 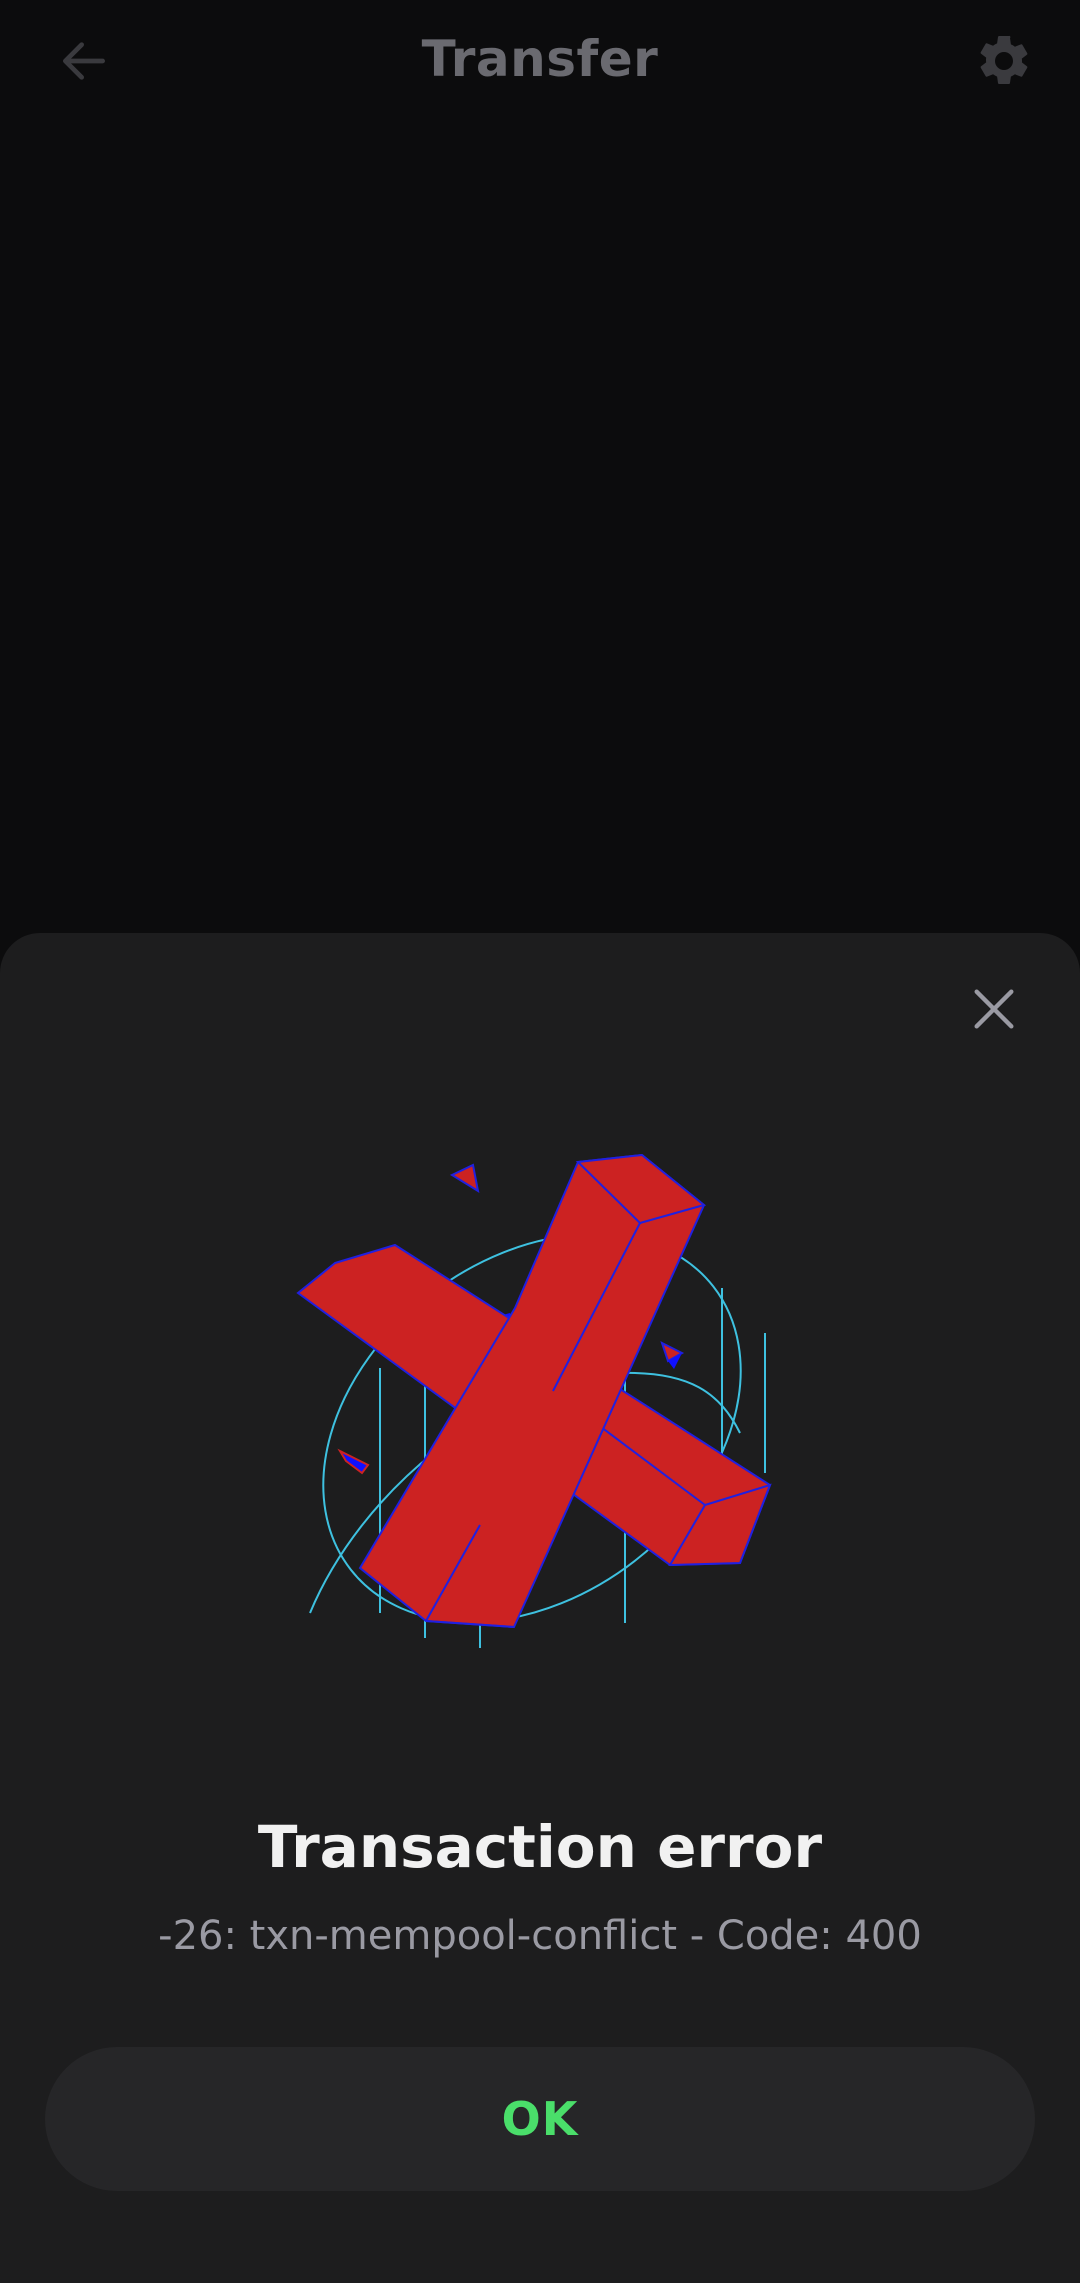 What do you see at coordinates (540, 1847) in the screenshot?
I see `error-title: Transaction error` at bounding box center [540, 1847].